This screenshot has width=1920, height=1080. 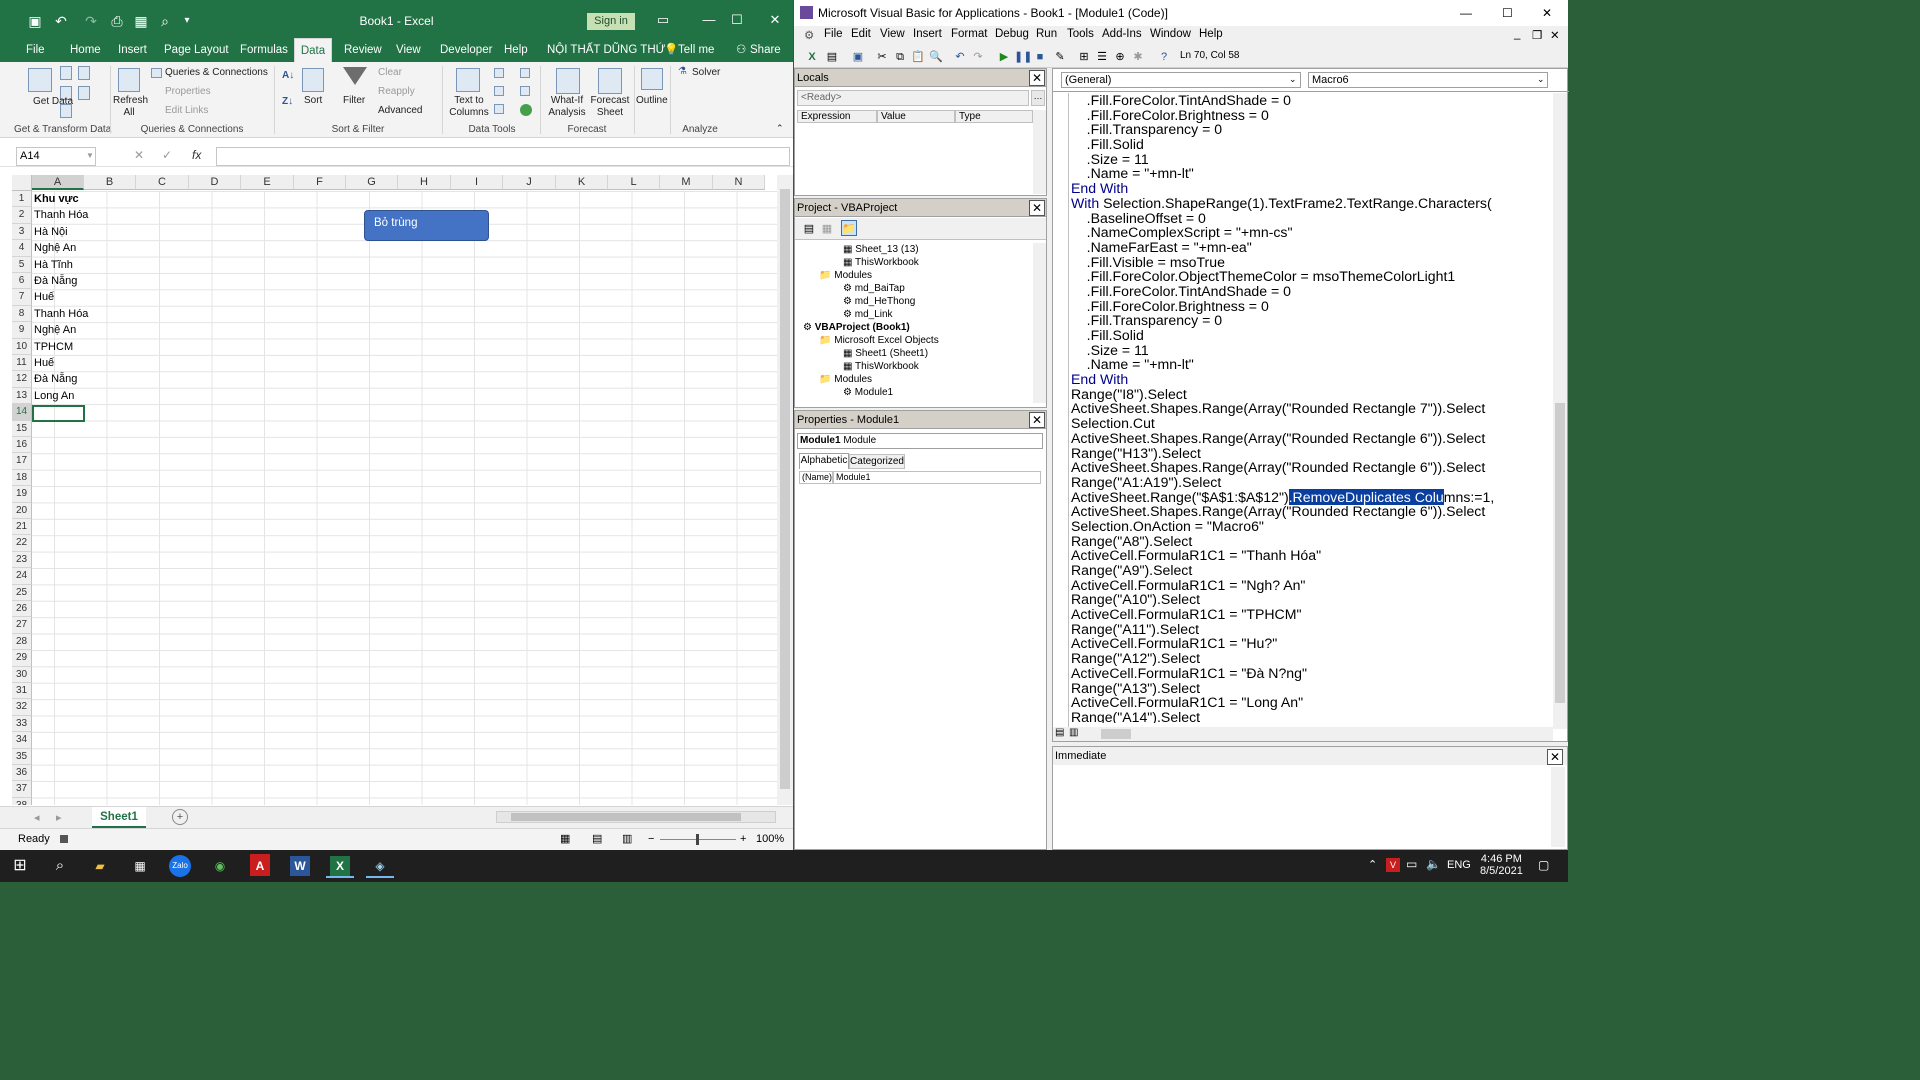 What do you see at coordinates (1309, 702) in the screenshot?
I see `code-line: ActiveCell.FormulaR1C1 = "Long An"` at bounding box center [1309, 702].